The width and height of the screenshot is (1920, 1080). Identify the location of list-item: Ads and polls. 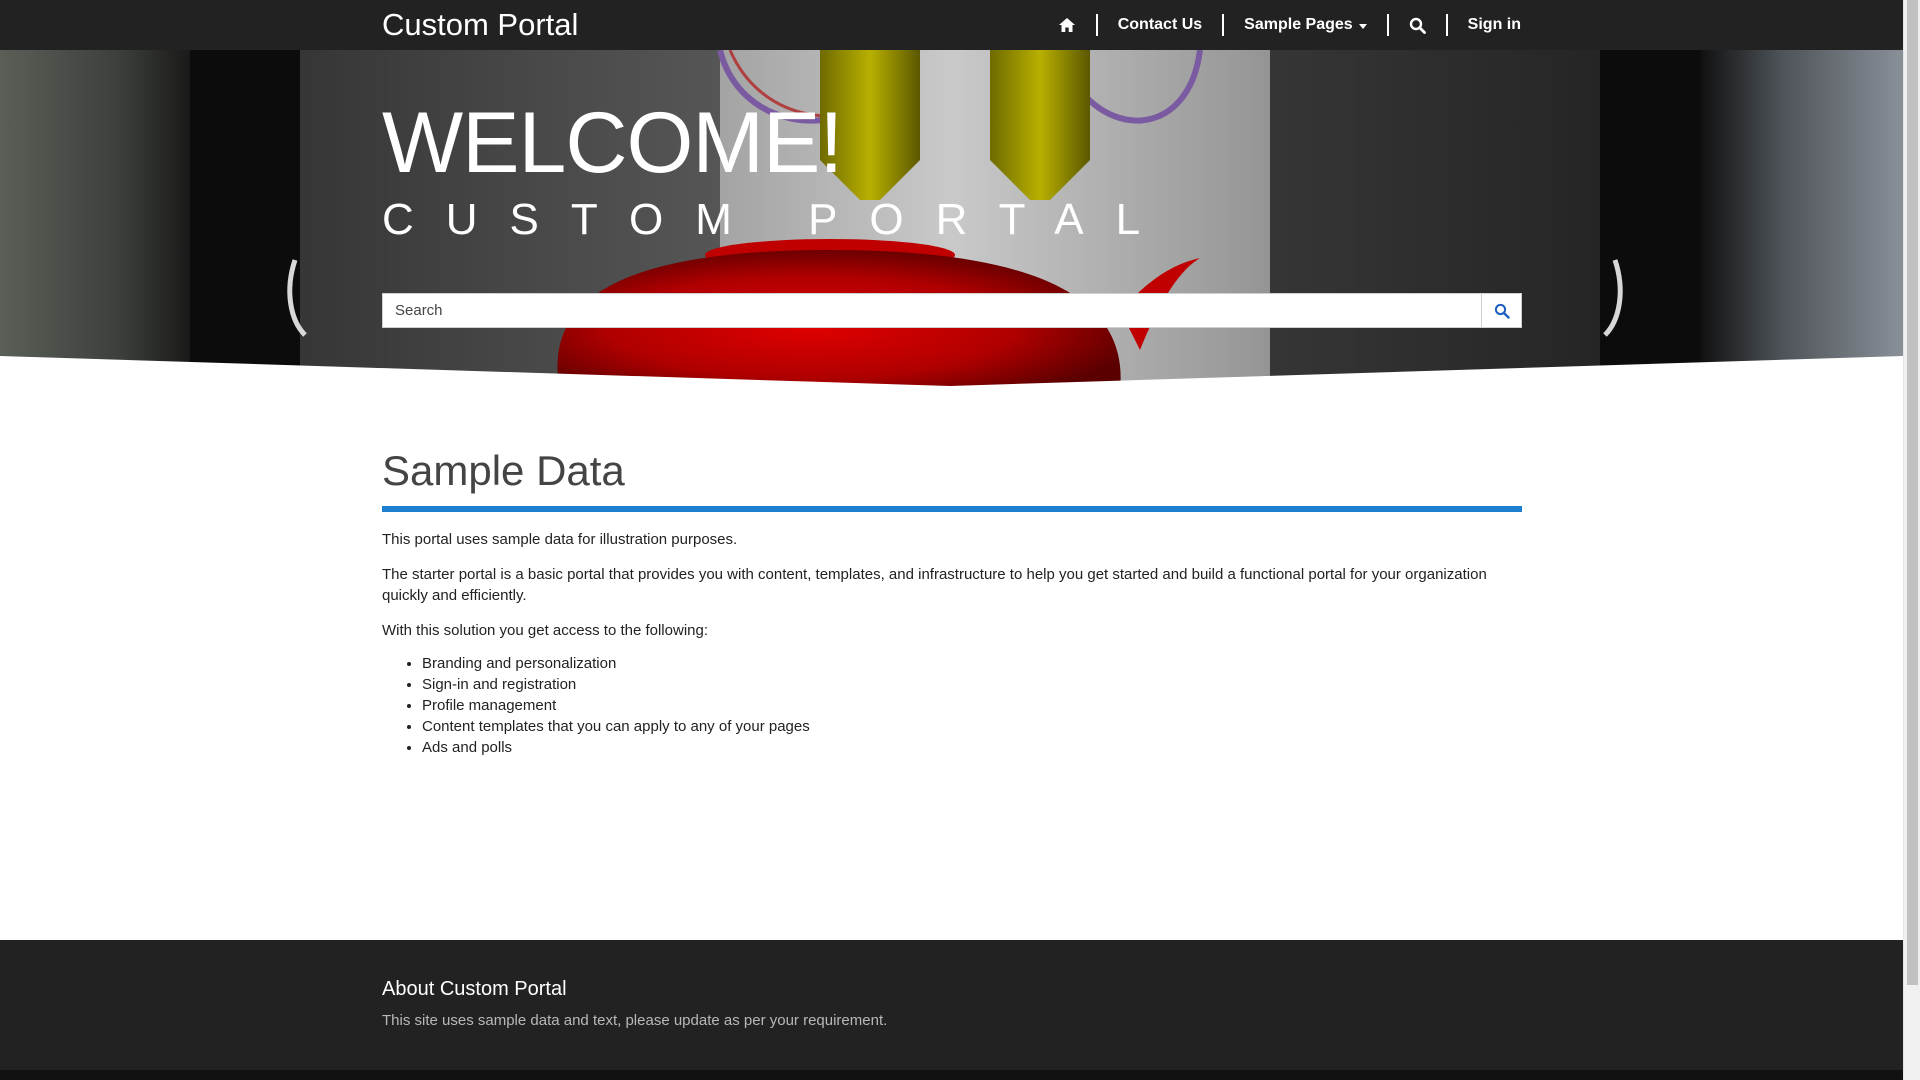
(972, 747).